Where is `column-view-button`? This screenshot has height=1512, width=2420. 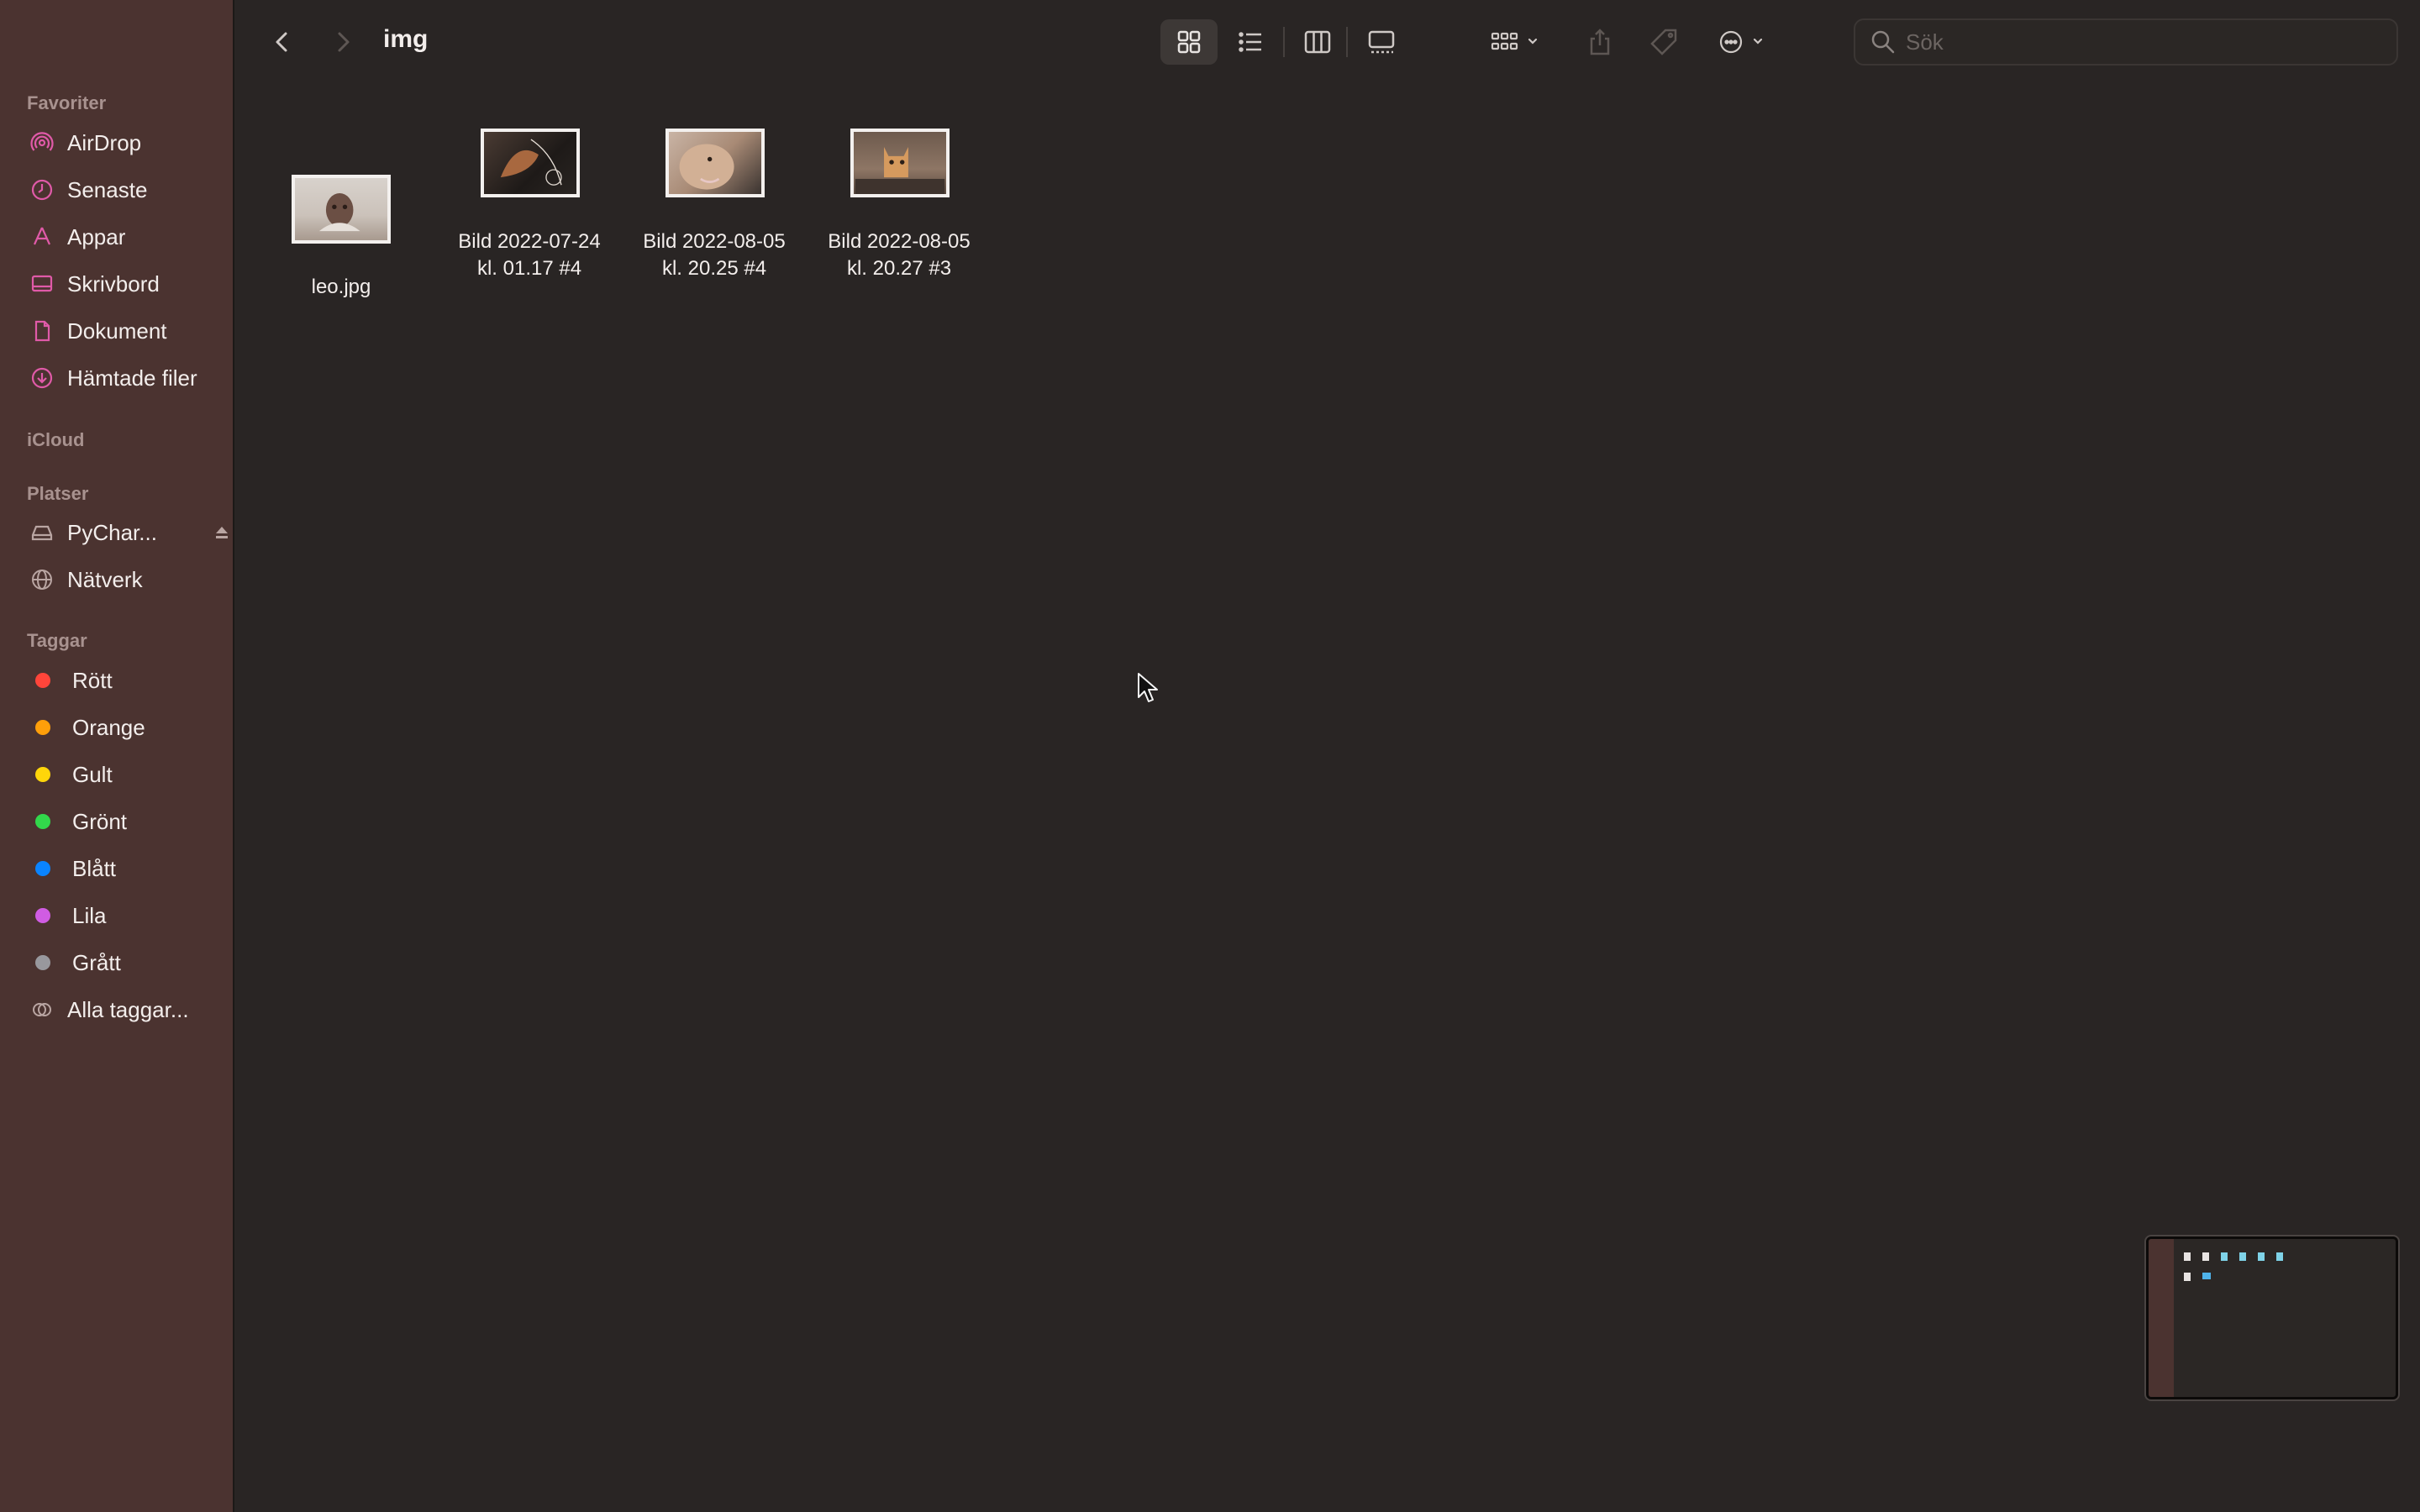
column-view-button is located at coordinates (1317, 42).